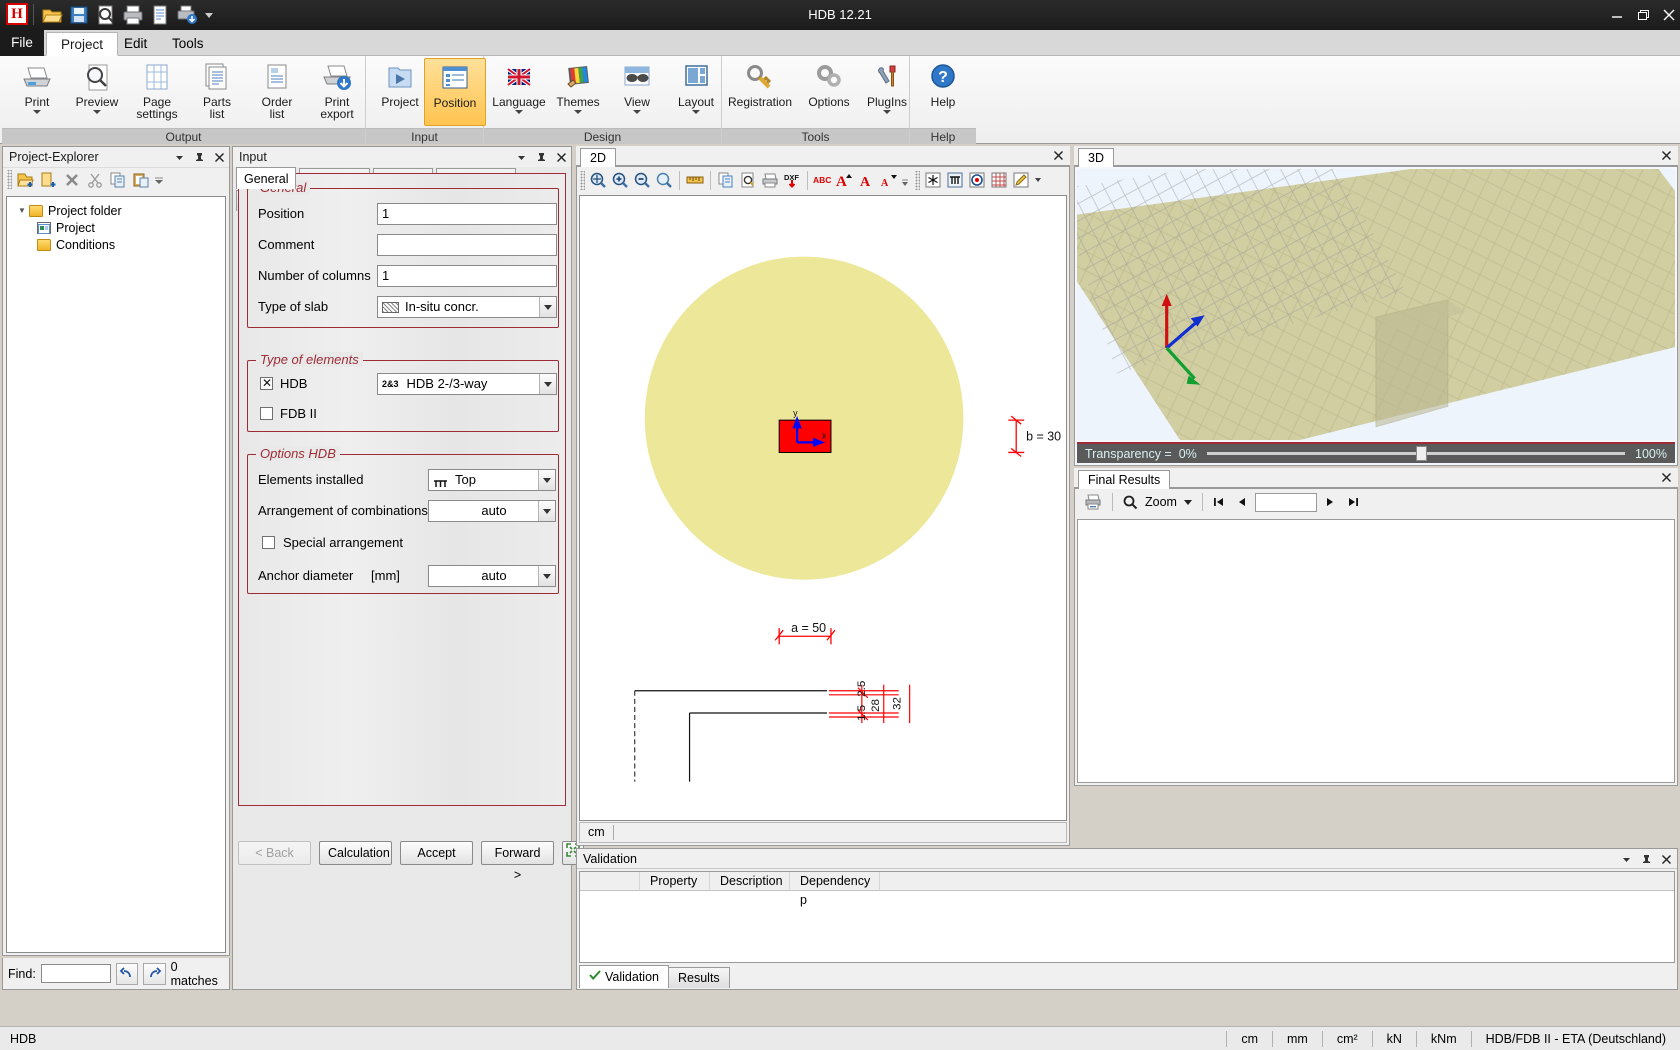  Describe the element at coordinates (750, 881) in the screenshot. I see `validation-col-description: Description` at that location.